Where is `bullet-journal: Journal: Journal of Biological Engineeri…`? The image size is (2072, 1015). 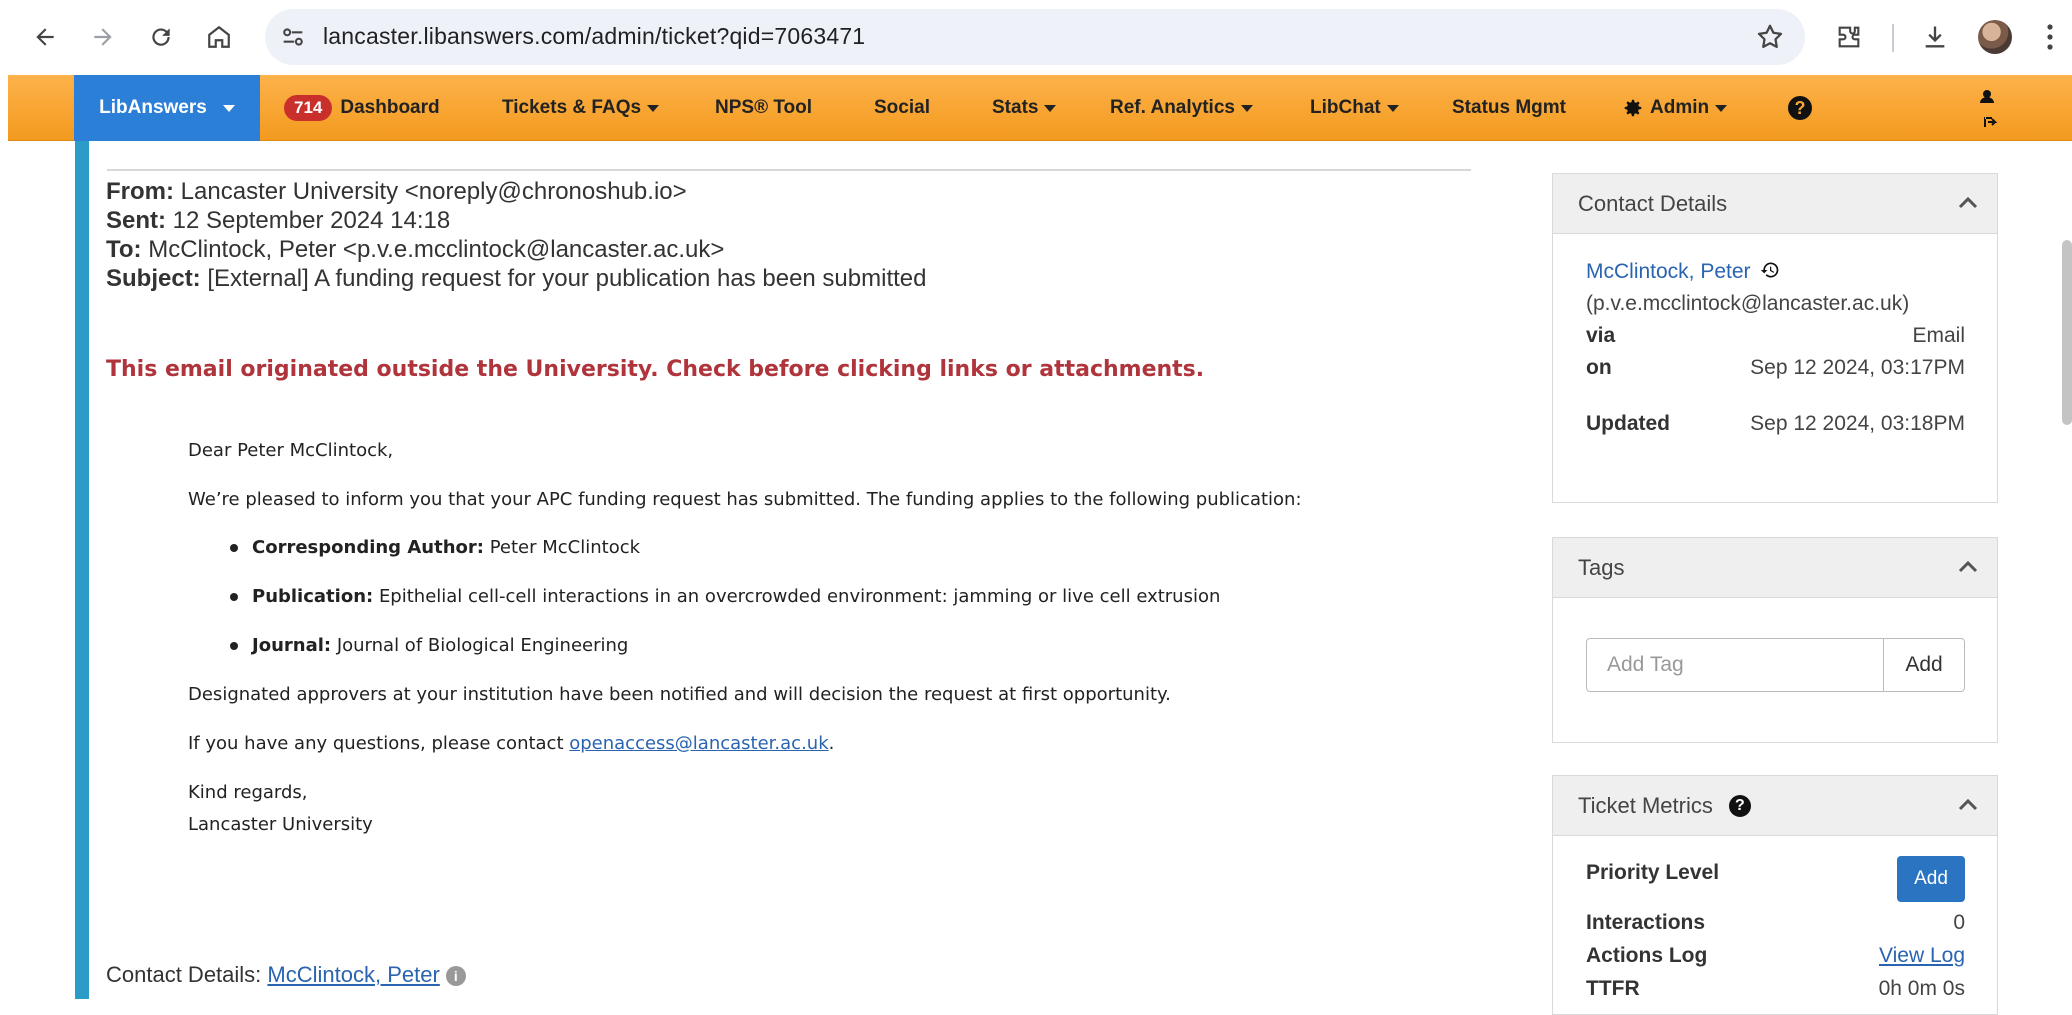
bullet-journal: Journal: Journal of Biological Engineeri… is located at coordinates (440, 645).